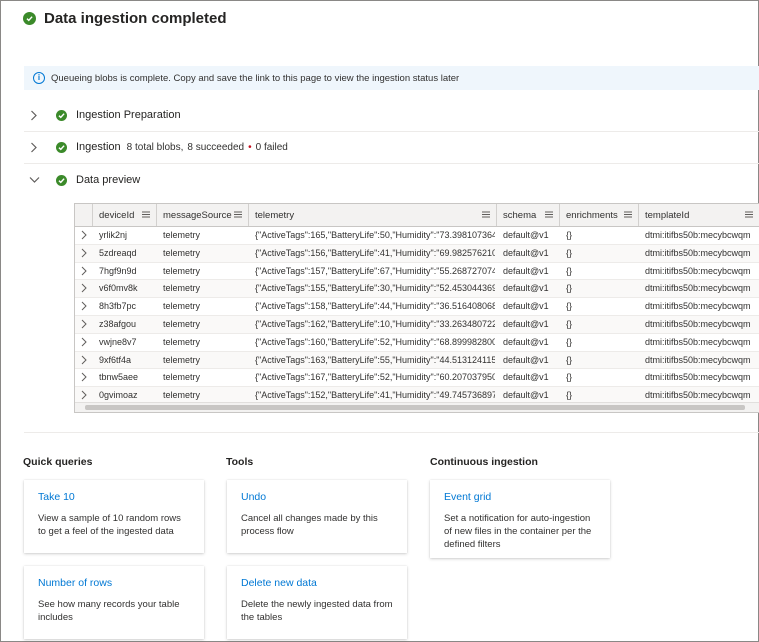  Describe the element at coordinates (125, 18) in the screenshot. I see `page-header: Data ingestion completed` at that location.